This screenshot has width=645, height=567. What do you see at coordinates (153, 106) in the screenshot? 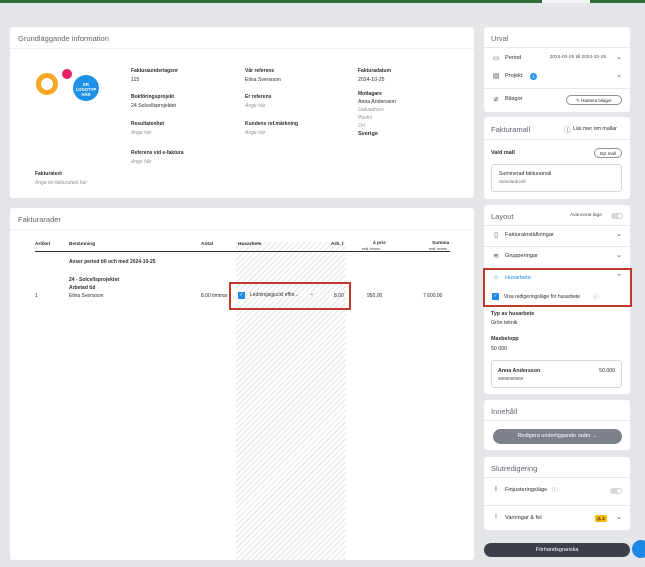
I see `booking-project-value: 24 Solcellsprojektet` at bounding box center [153, 106].